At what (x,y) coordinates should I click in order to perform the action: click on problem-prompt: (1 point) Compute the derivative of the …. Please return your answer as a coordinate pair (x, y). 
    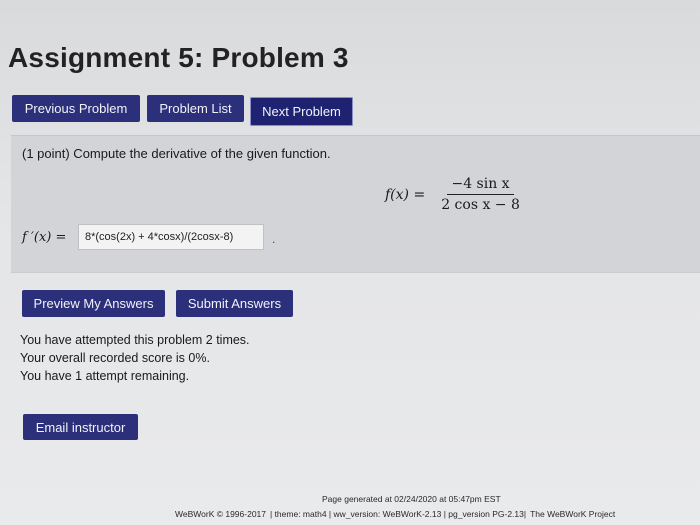
    Looking at the image, I should click on (176, 153).